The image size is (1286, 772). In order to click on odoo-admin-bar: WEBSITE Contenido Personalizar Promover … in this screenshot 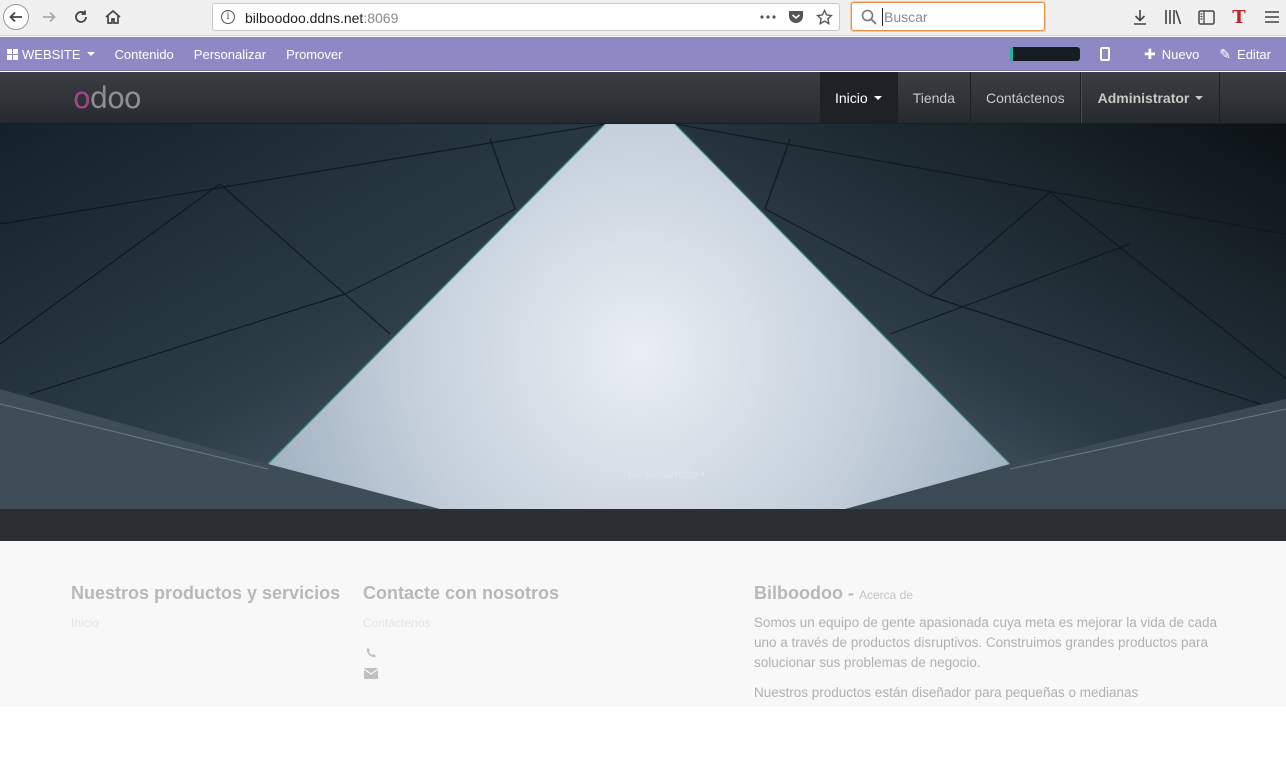, I will do `click(643, 54)`.